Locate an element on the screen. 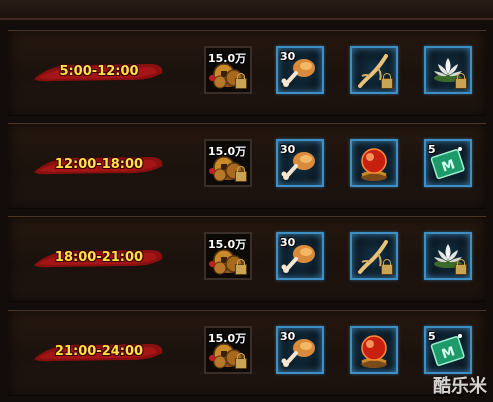  time-ribbon: 5:00-12:00 is located at coordinates (99, 72).